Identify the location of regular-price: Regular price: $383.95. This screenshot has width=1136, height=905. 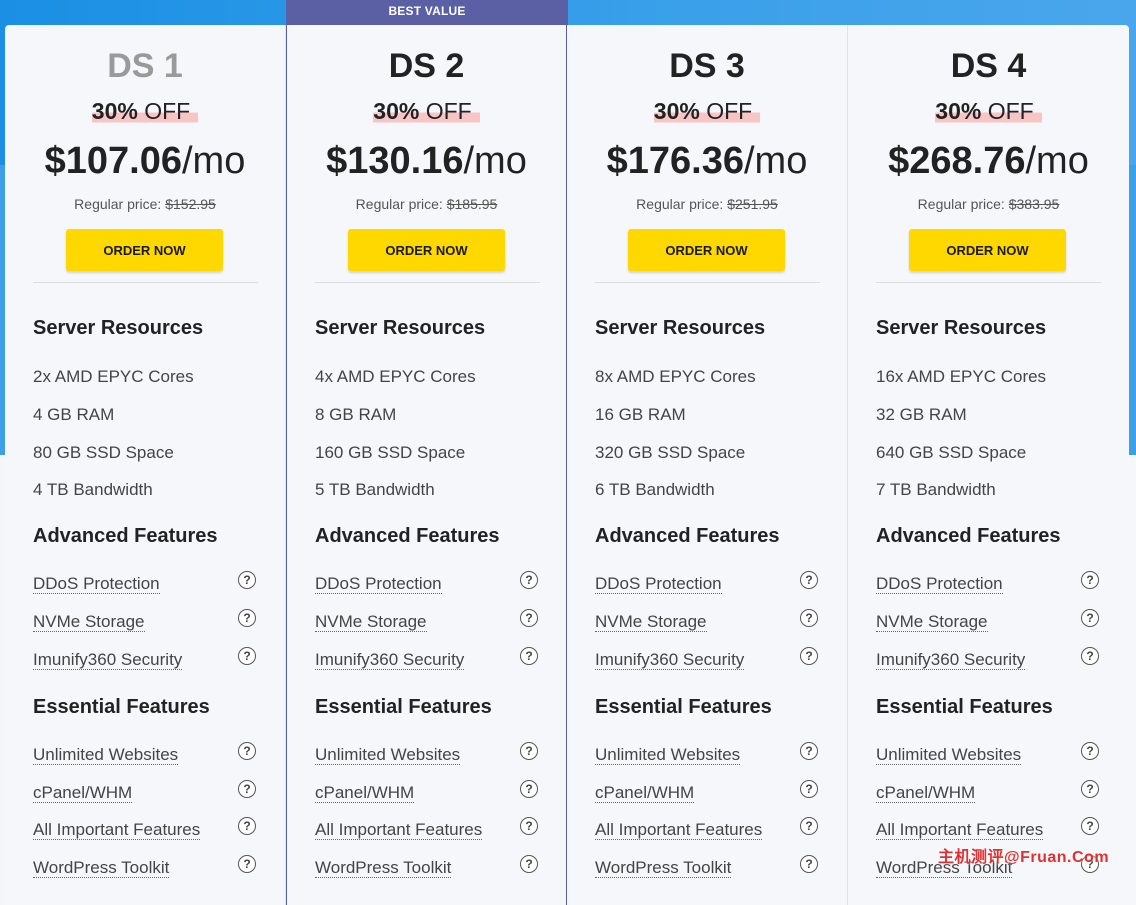
(988, 204).